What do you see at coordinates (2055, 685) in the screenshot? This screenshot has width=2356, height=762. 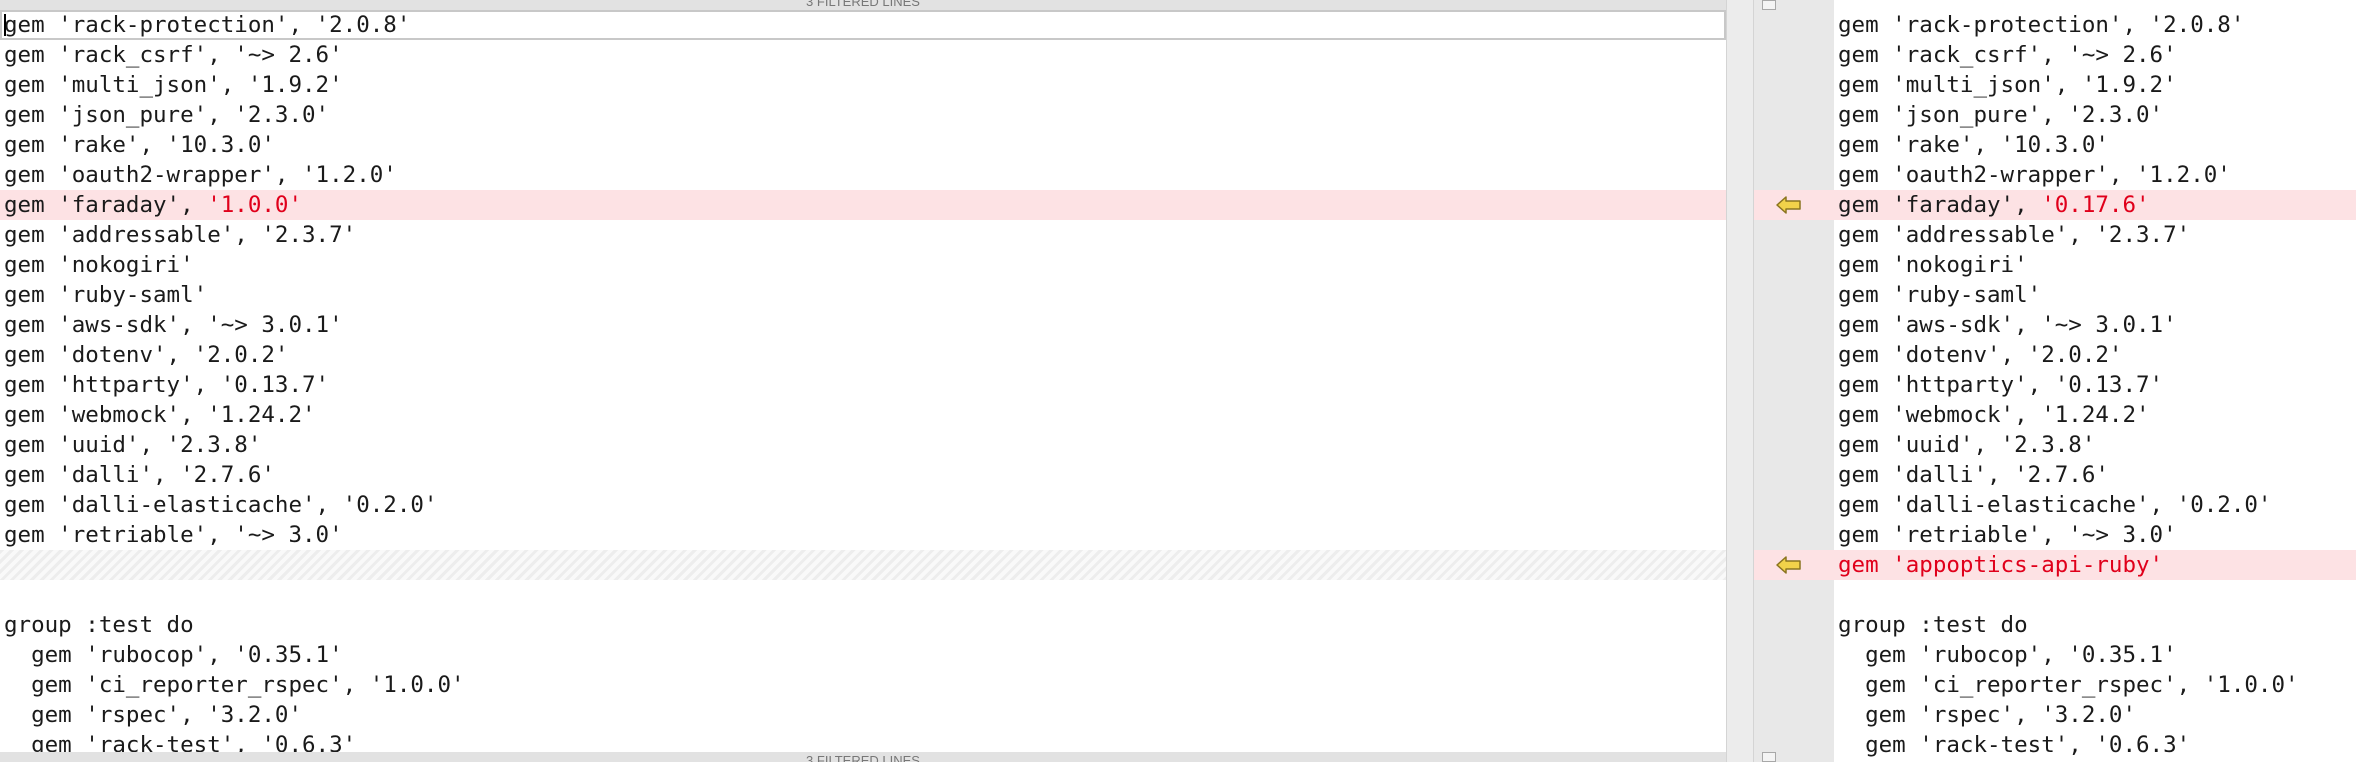 I see `right-code-line: gem 'ci_reporter_rspec', '1.0.0'` at bounding box center [2055, 685].